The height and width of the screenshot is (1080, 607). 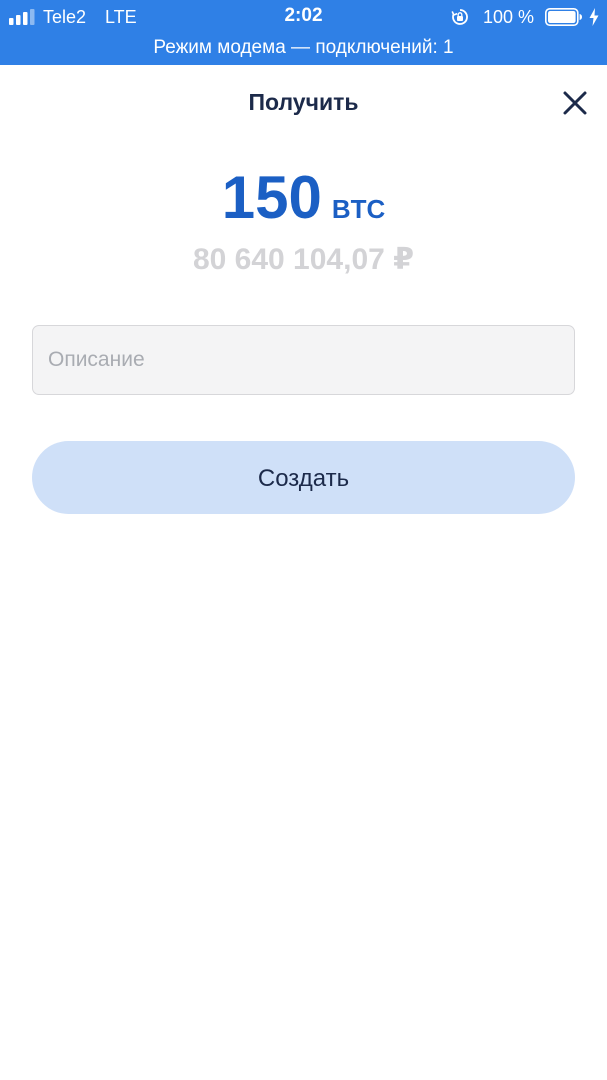 I want to click on amount-unit: BTC, so click(x=358, y=209).